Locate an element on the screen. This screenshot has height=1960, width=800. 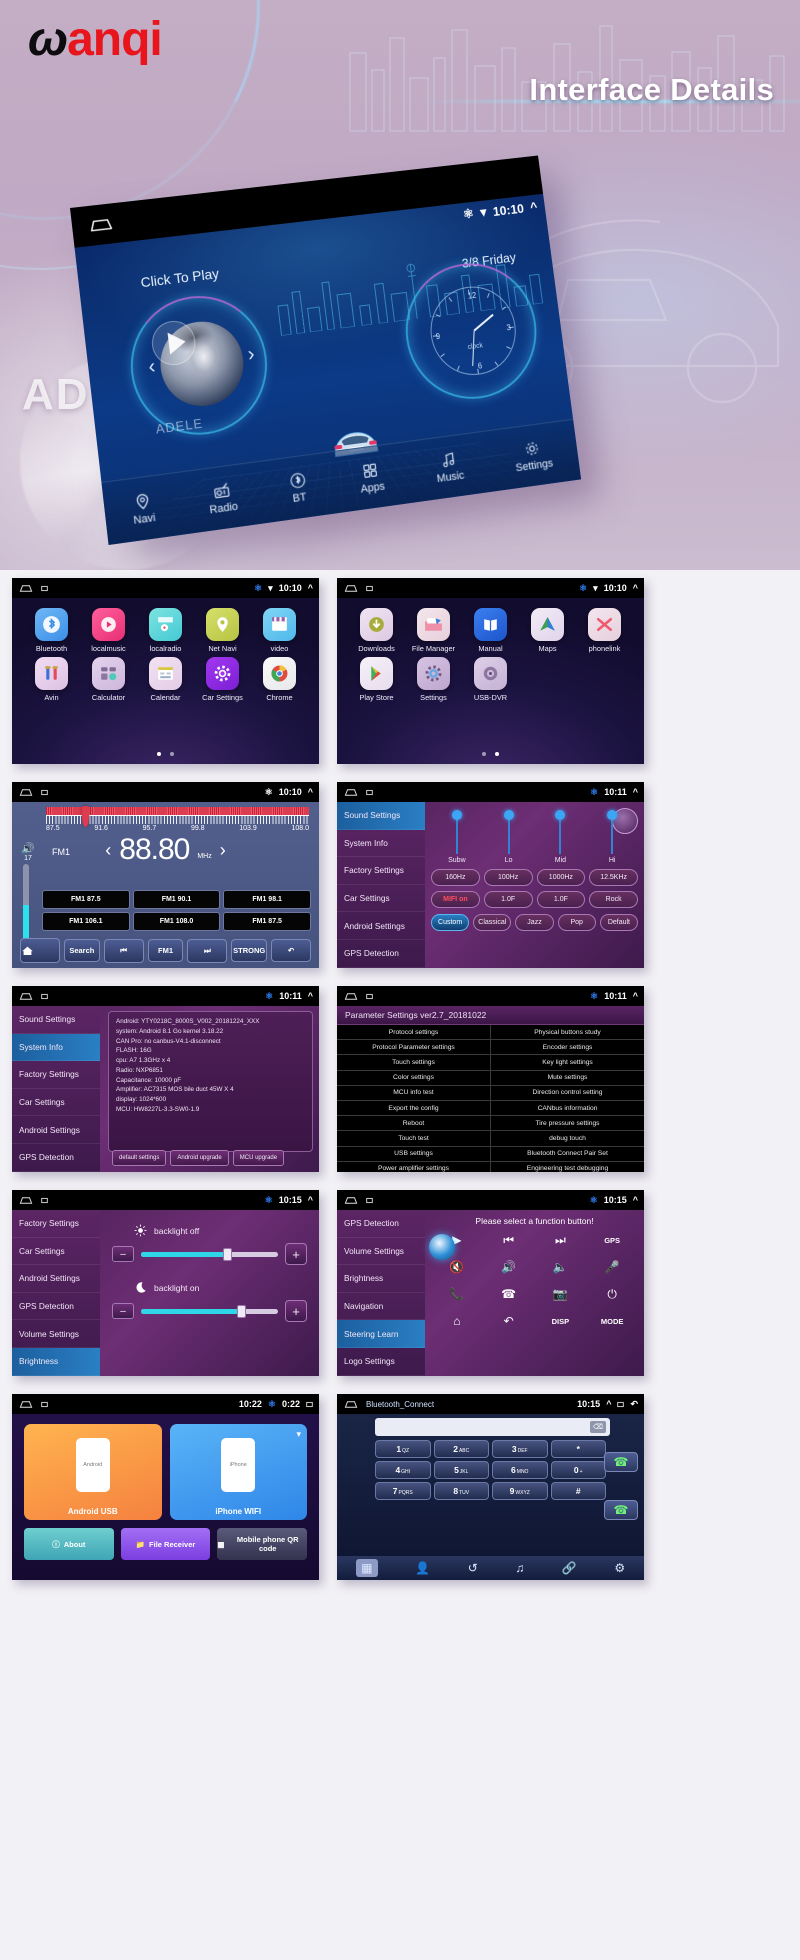
app-avin: Avin is located at coordinates (51, 679).